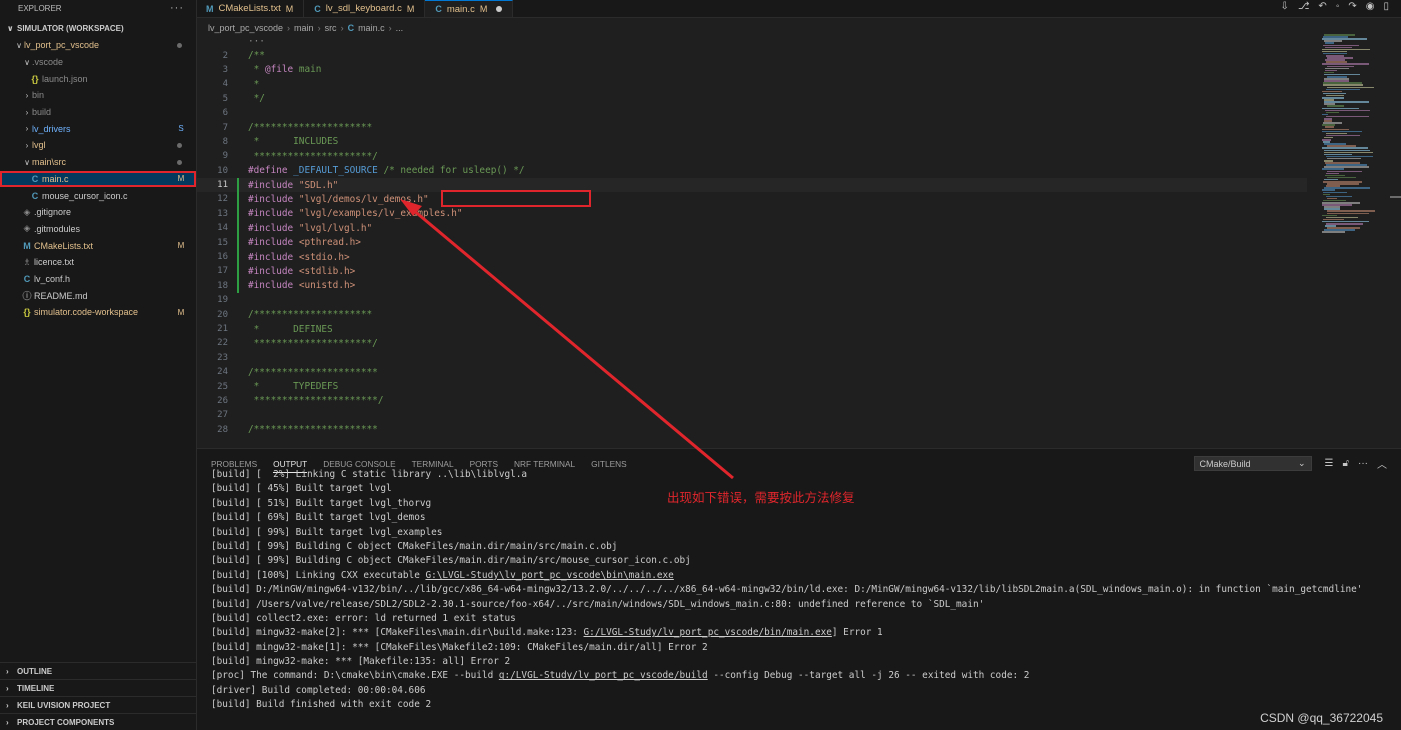 The width and height of the screenshot is (1401, 730). I want to click on editor-tab: Clv_sdl_keyboard.c M, so click(365, 8).